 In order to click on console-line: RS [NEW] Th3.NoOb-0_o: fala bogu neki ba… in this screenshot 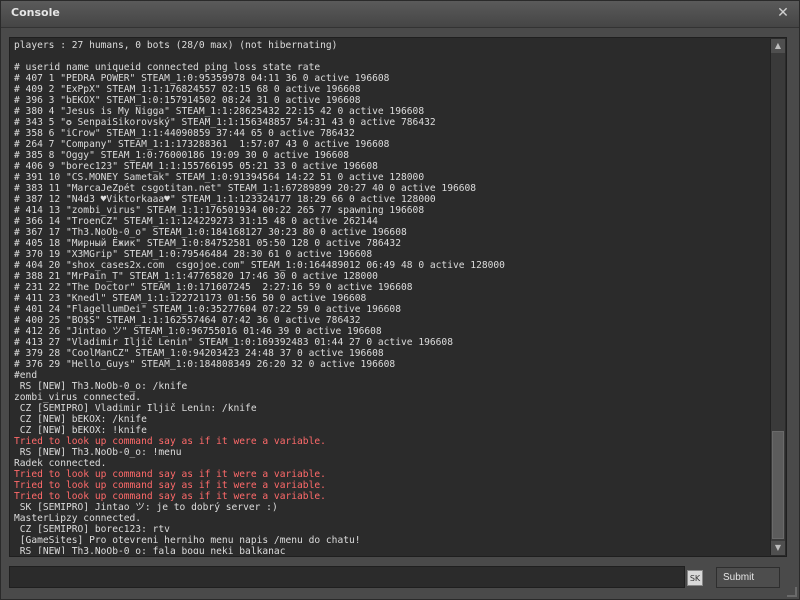, I will do `click(150, 550)`.